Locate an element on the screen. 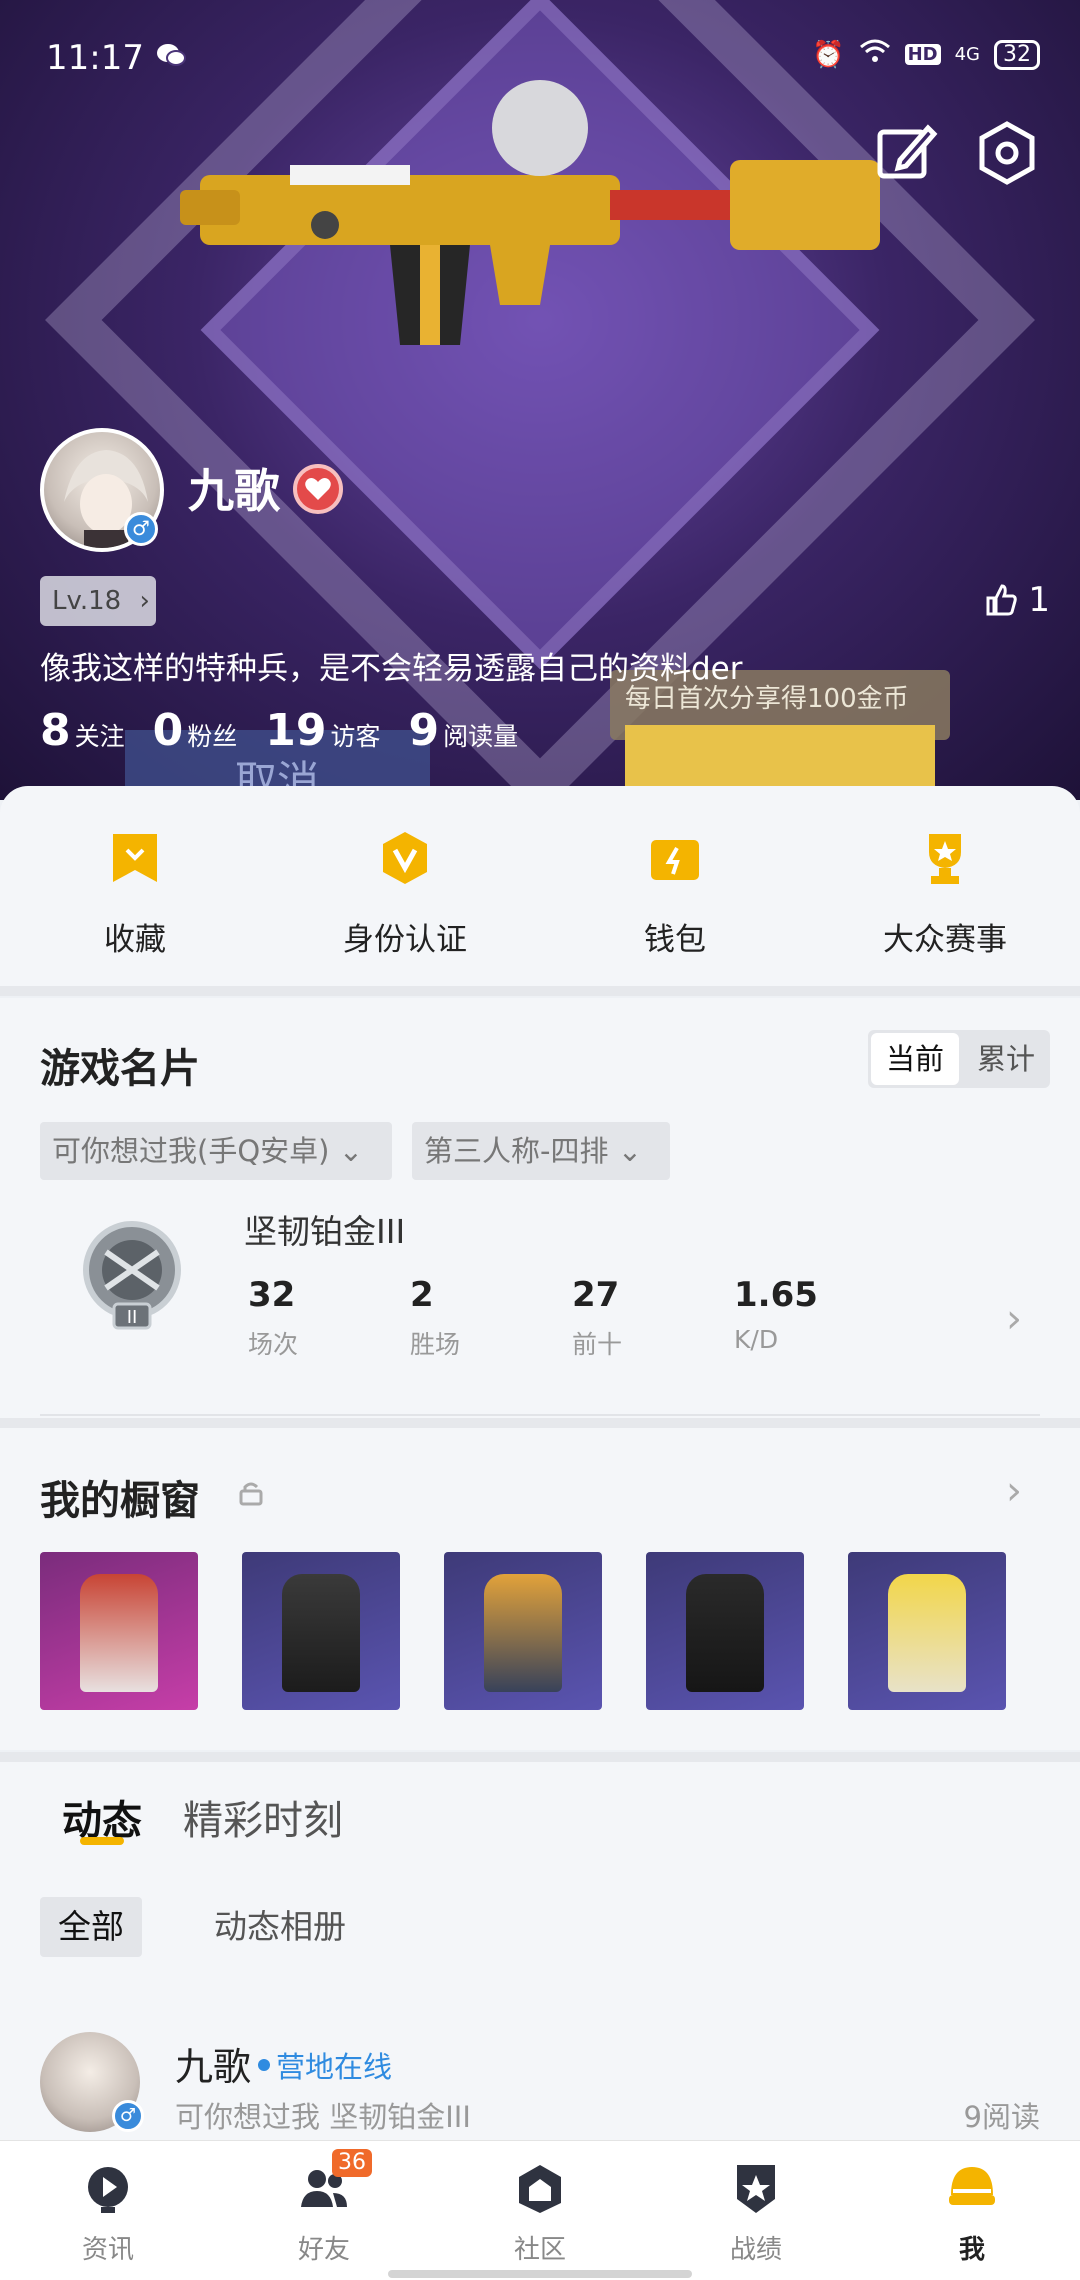 The height and width of the screenshot is (2280, 1080). bottom-tab-bar: 资讯 36 好友 社区 战绩 我 is located at coordinates (540, 2210).